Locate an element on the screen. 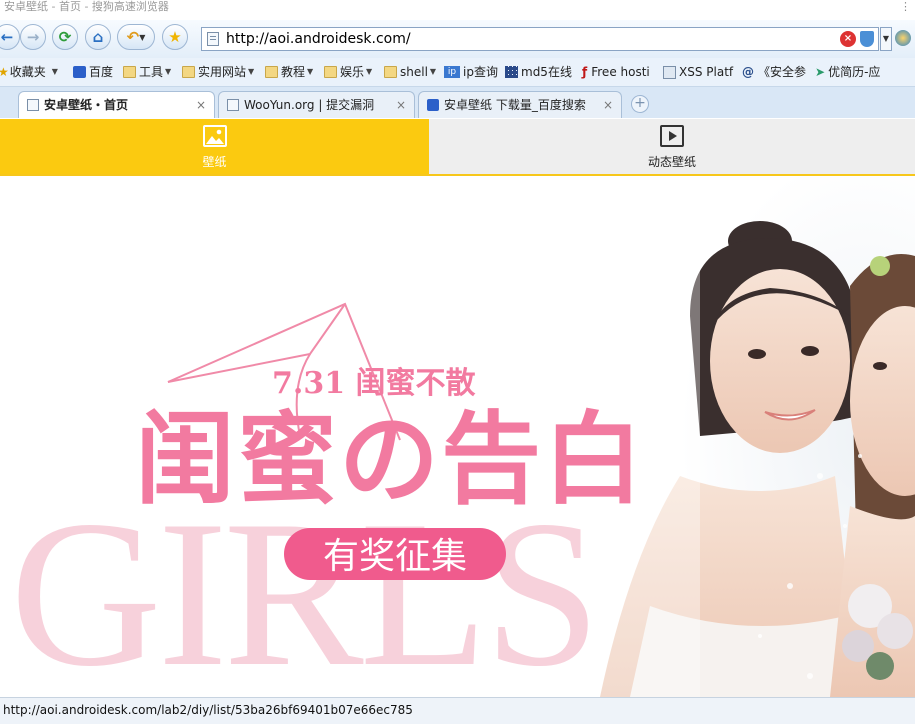 The height and width of the screenshot is (724, 915). bookmark-label: 工具 is located at coordinates (151, 72).